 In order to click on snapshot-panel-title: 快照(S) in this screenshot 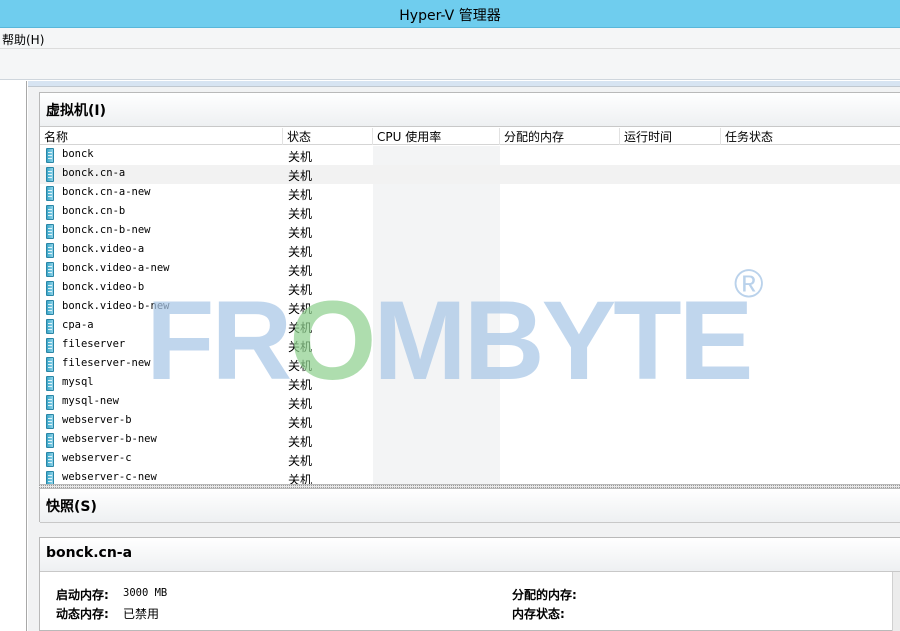, I will do `click(470, 506)`.